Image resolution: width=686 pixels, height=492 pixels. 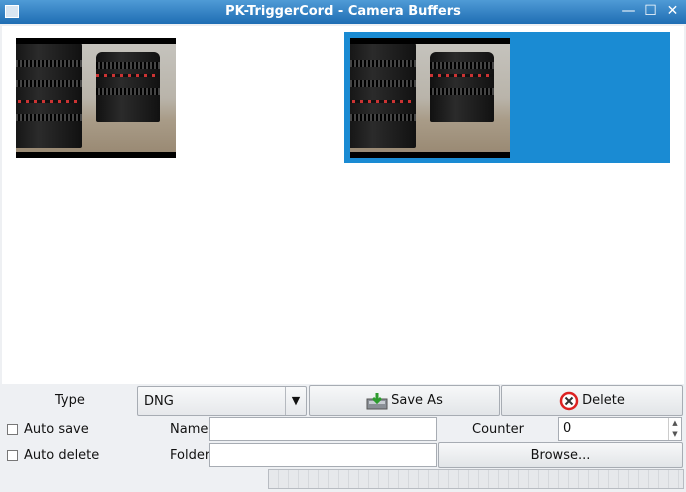 I want to click on counter-value: 0, so click(x=567, y=428).